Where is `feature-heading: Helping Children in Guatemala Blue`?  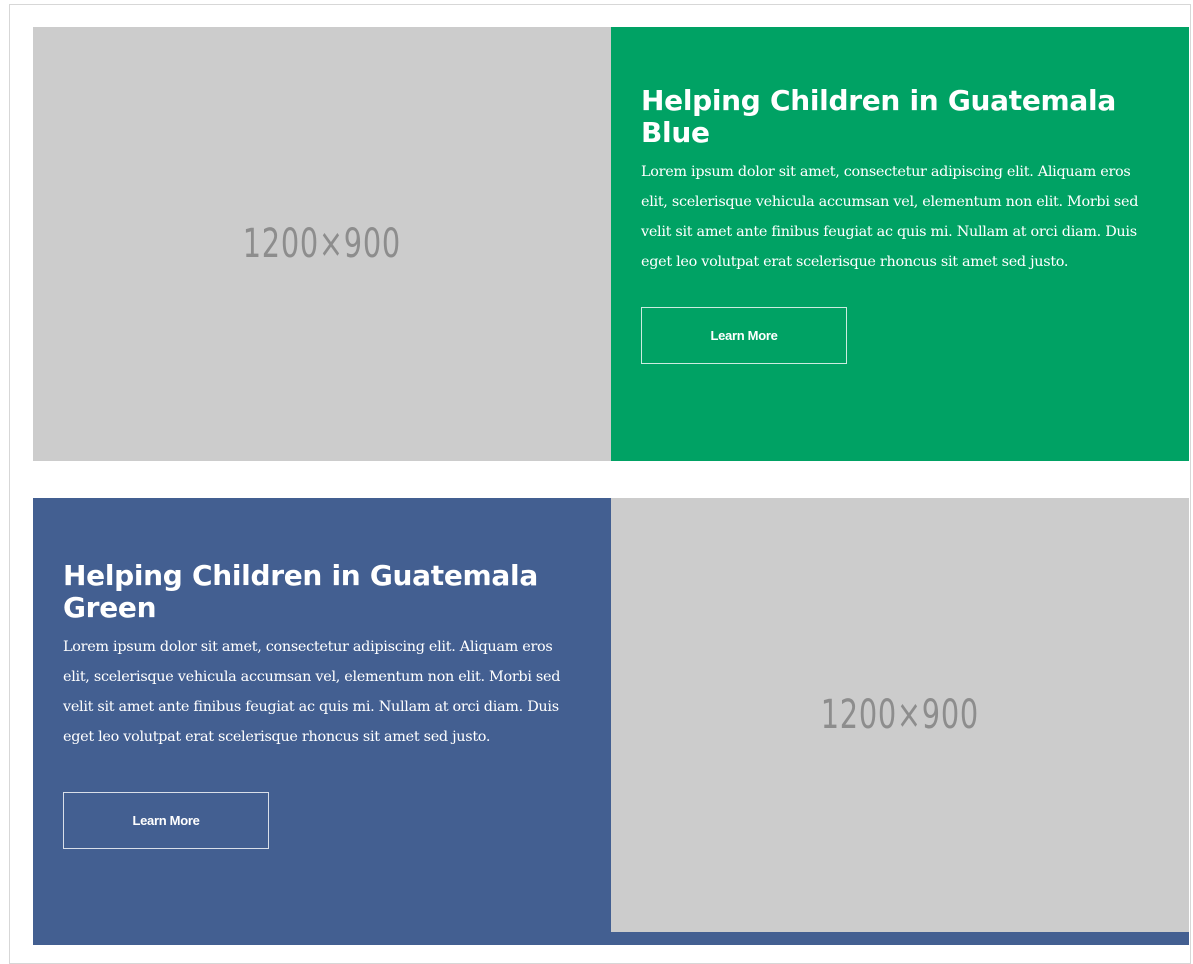
feature-heading: Helping Children in Guatemala Blue is located at coordinates (878, 116).